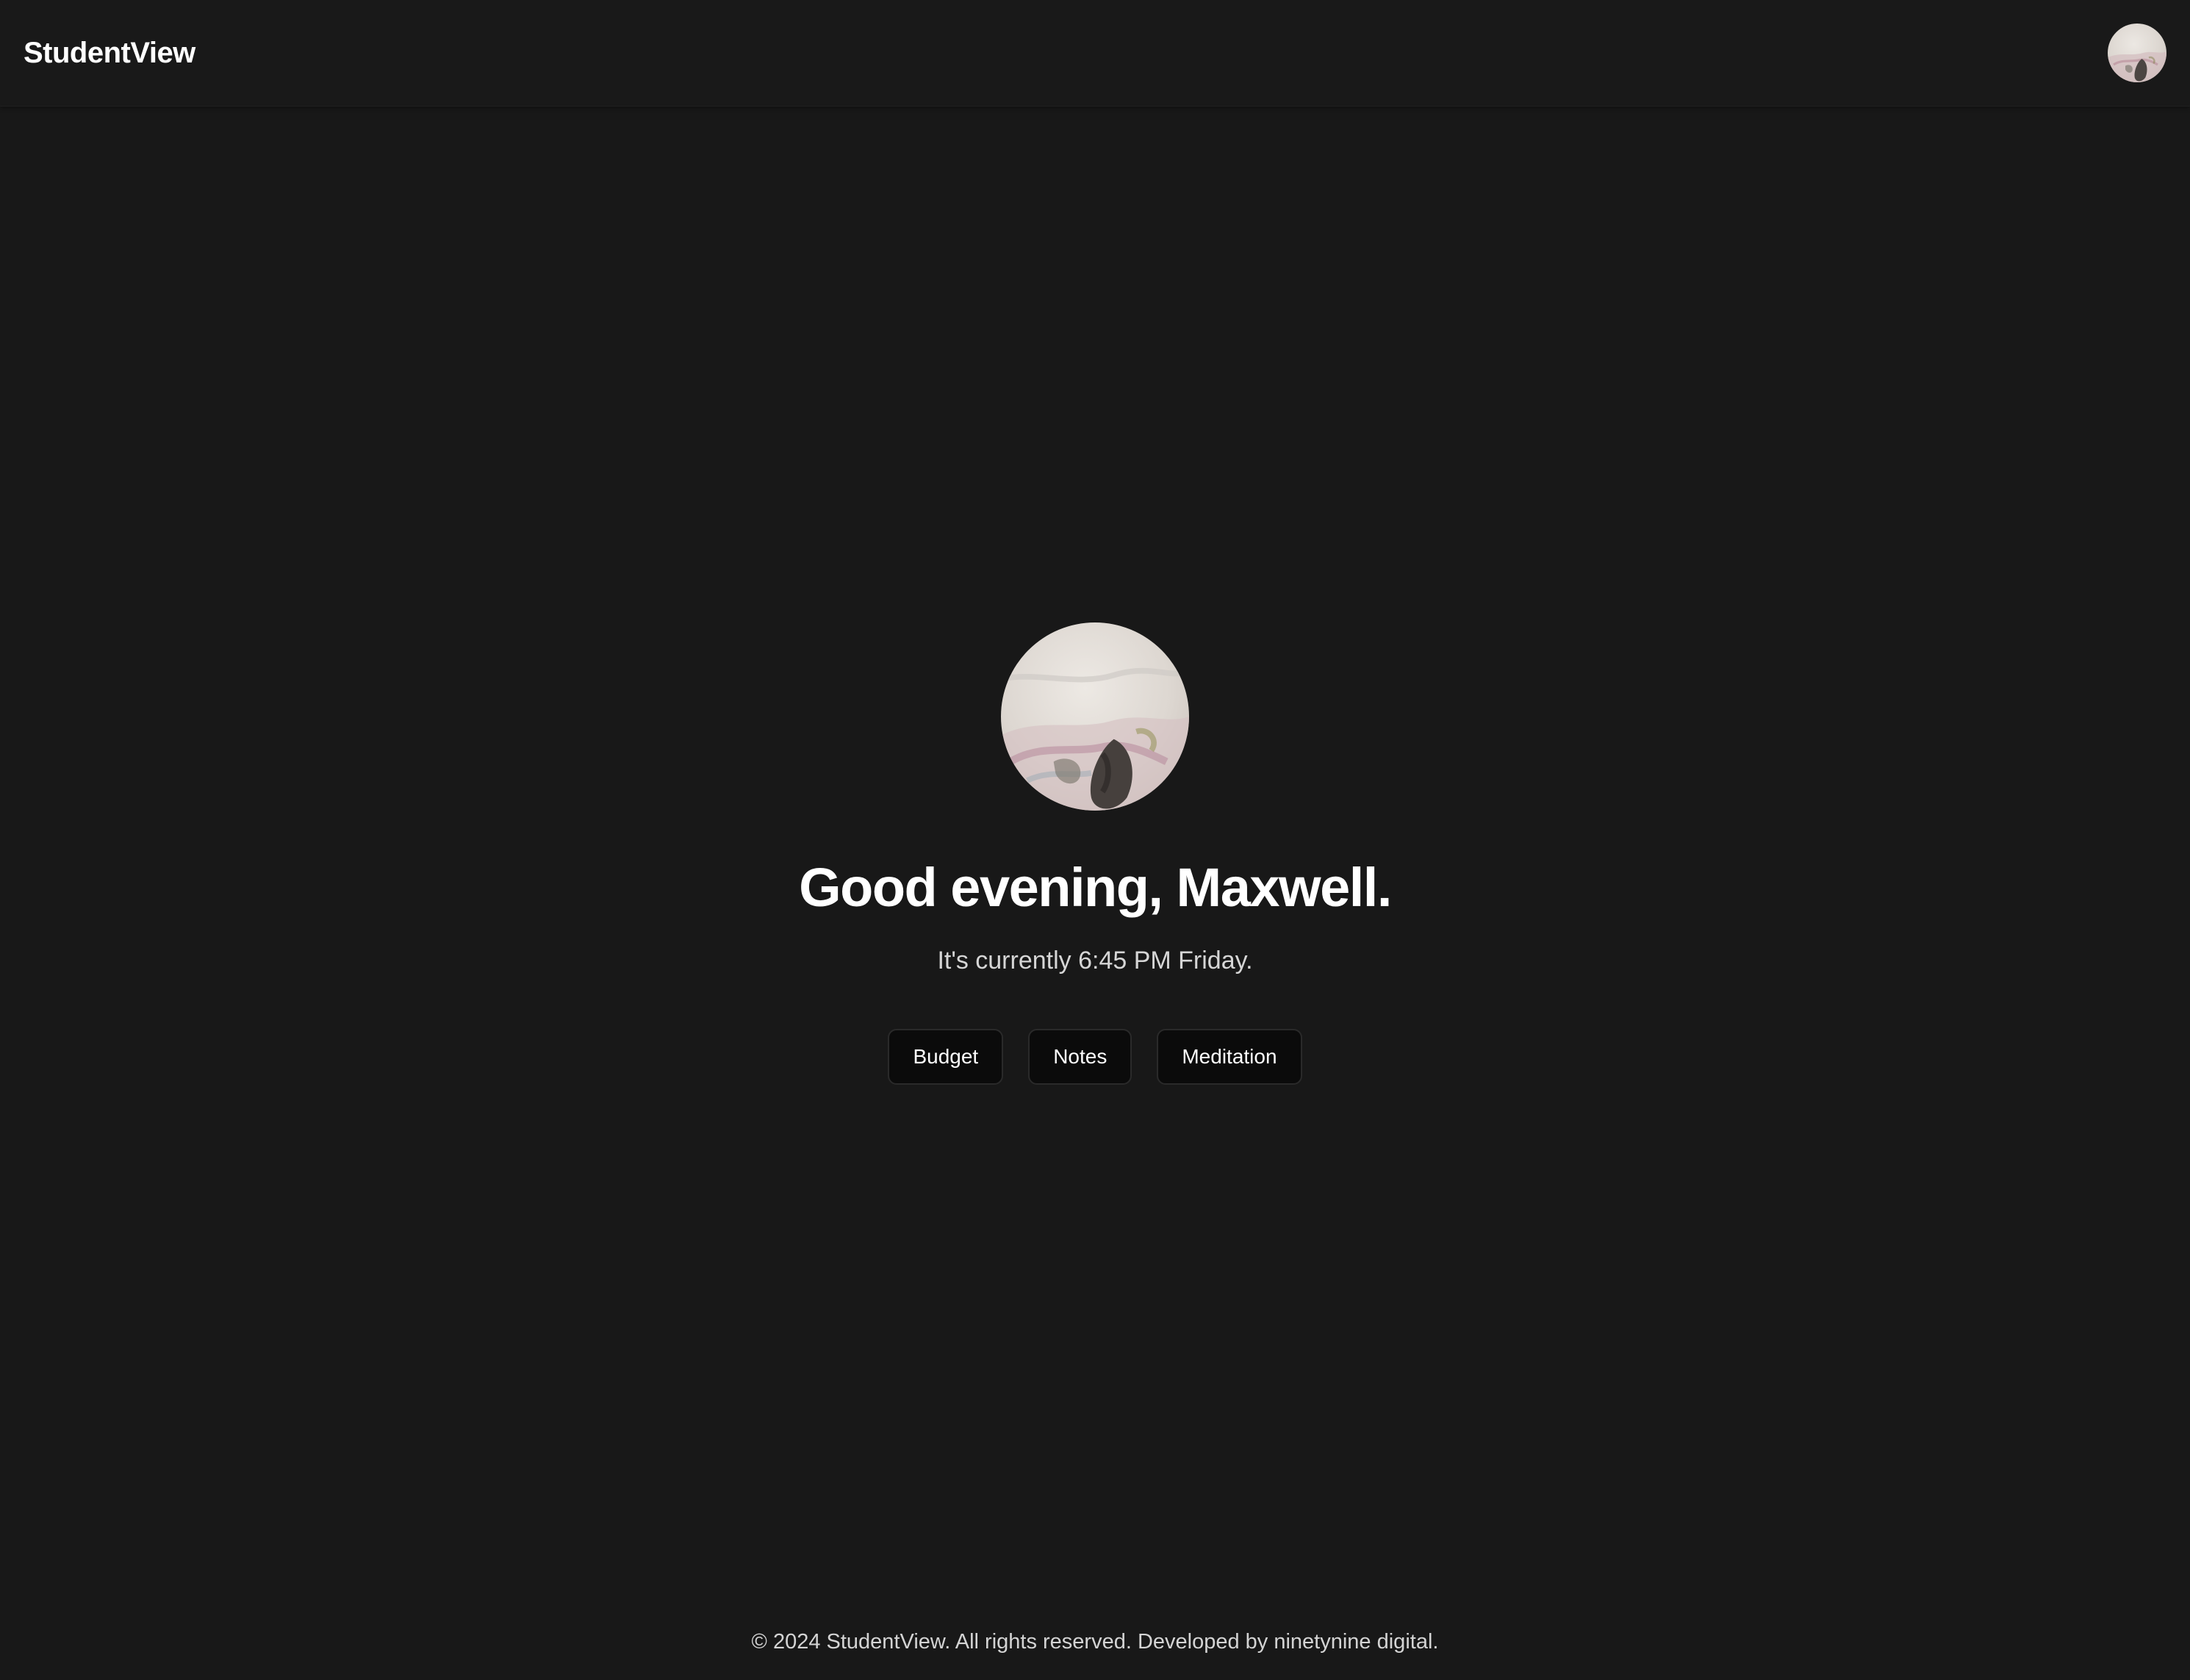 The height and width of the screenshot is (1680, 2190). What do you see at coordinates (1080, 1057) in the screenshot?
I see `notes-button: Notes` at bounding box center [1080, 1057].